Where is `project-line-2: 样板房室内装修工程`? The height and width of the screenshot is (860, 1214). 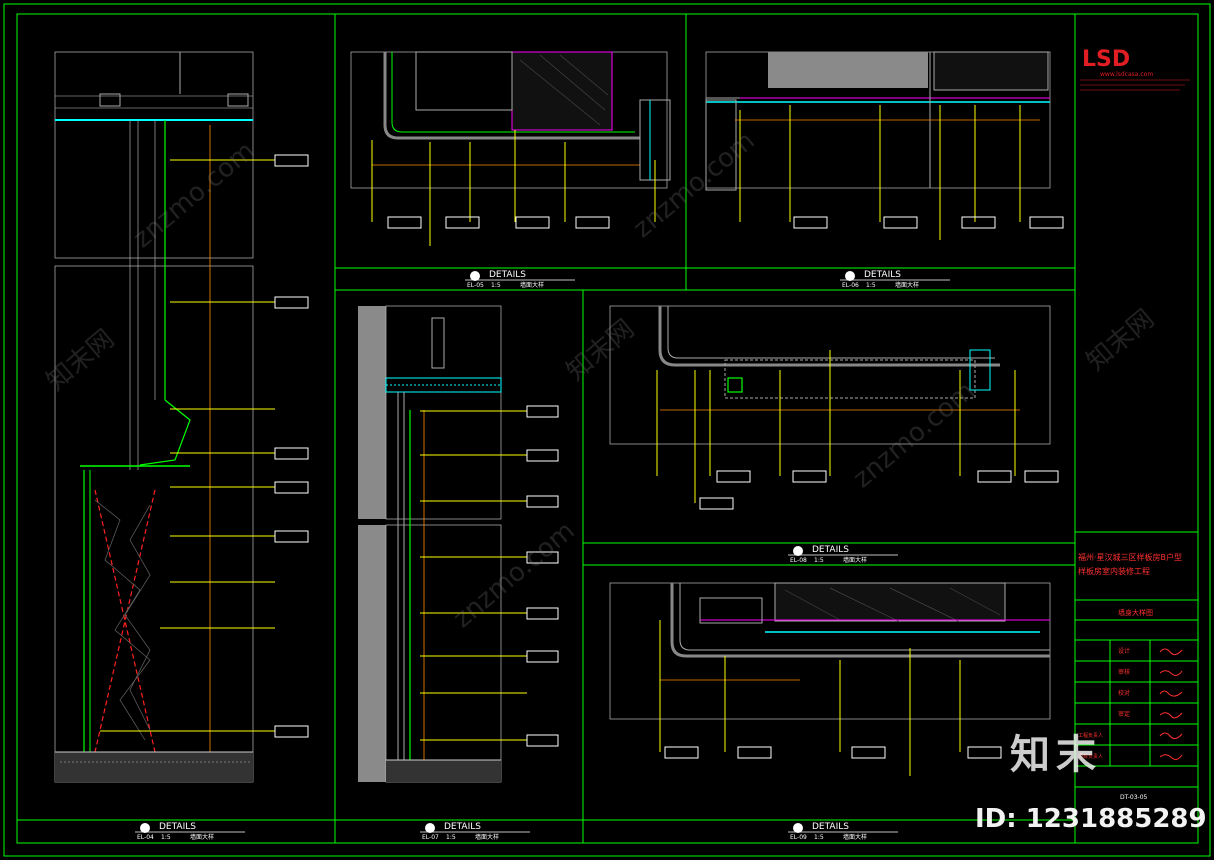
project-line-2: 样板房室内装修工程 is located at coordinates (1114, 571).